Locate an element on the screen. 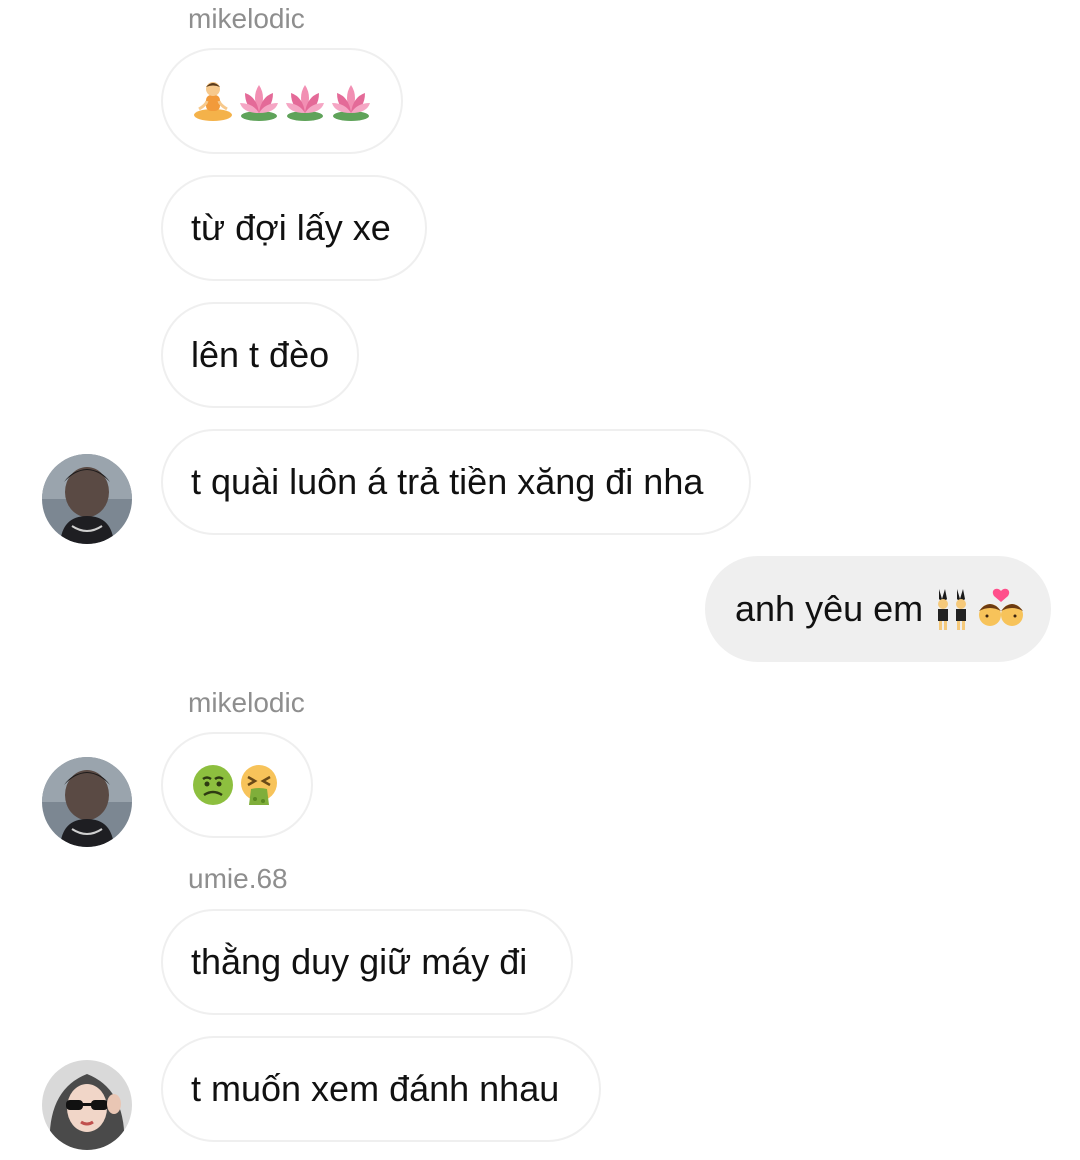  umie-avatar-icon is located at coordinates (87, 1105).